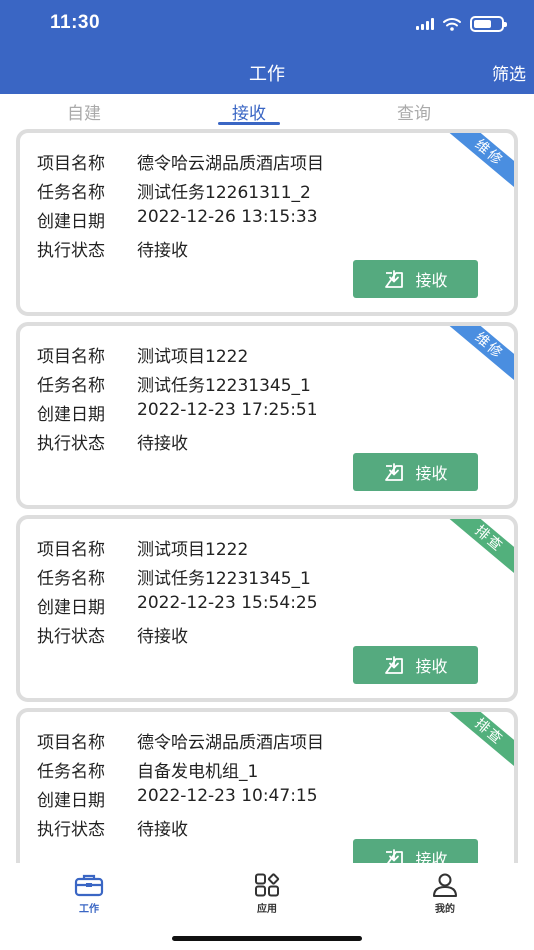 The height and width of the screenshot is (950, 534). I want to click on page-title: 工作, so click(267, 74).